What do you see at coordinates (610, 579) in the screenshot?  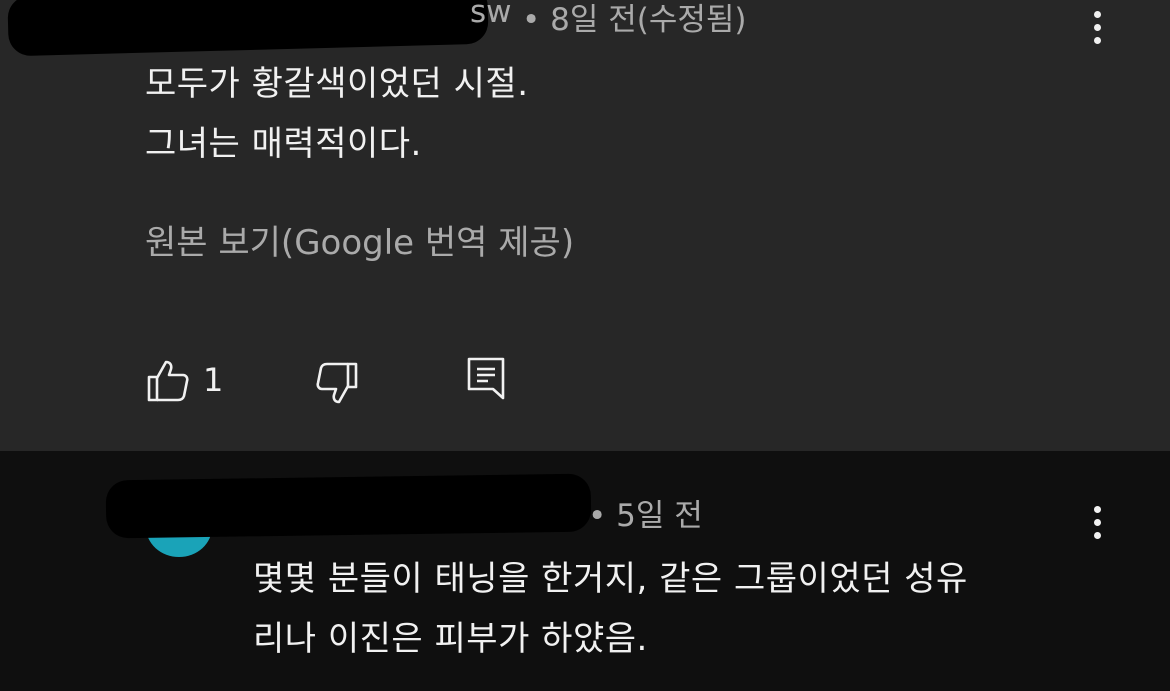 I see `comment-text-line-1: 몇몇 분들이 태닝을 한거지, 같은 그룹이었던 성유` at bounding box center [610, 579].